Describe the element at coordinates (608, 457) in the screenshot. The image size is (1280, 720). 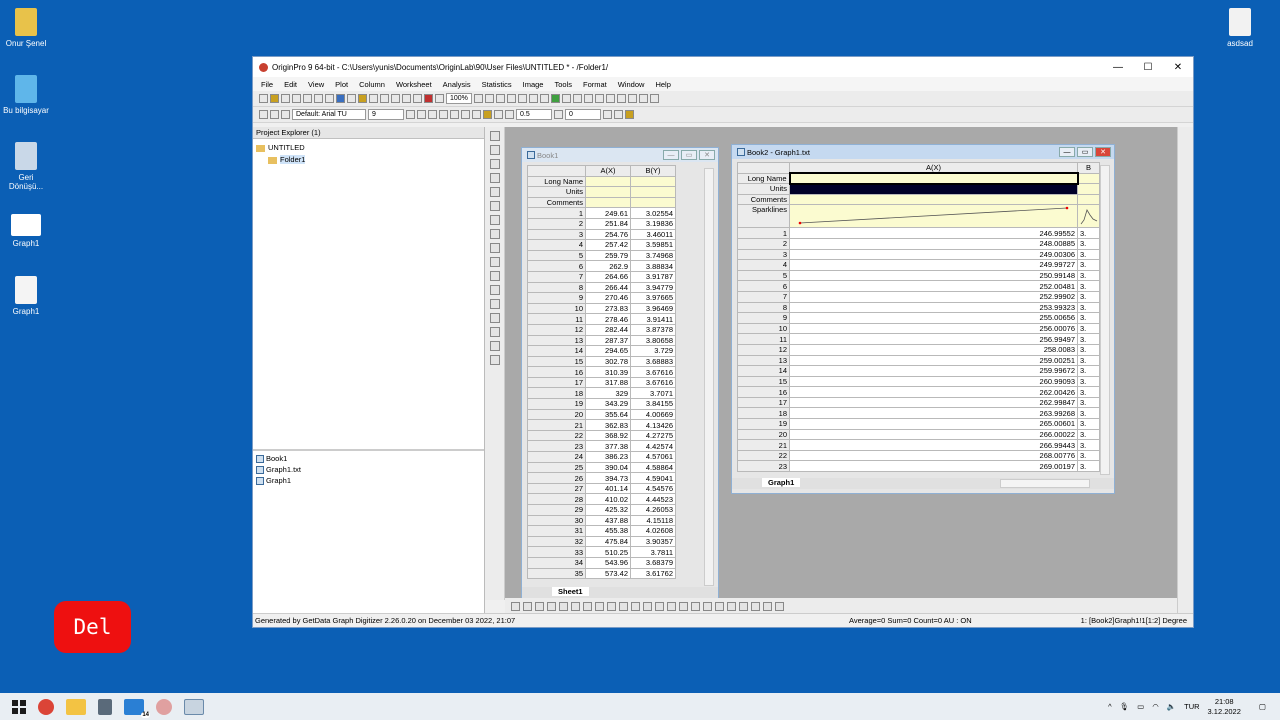
I see `cell-a: 386.23` at that location.